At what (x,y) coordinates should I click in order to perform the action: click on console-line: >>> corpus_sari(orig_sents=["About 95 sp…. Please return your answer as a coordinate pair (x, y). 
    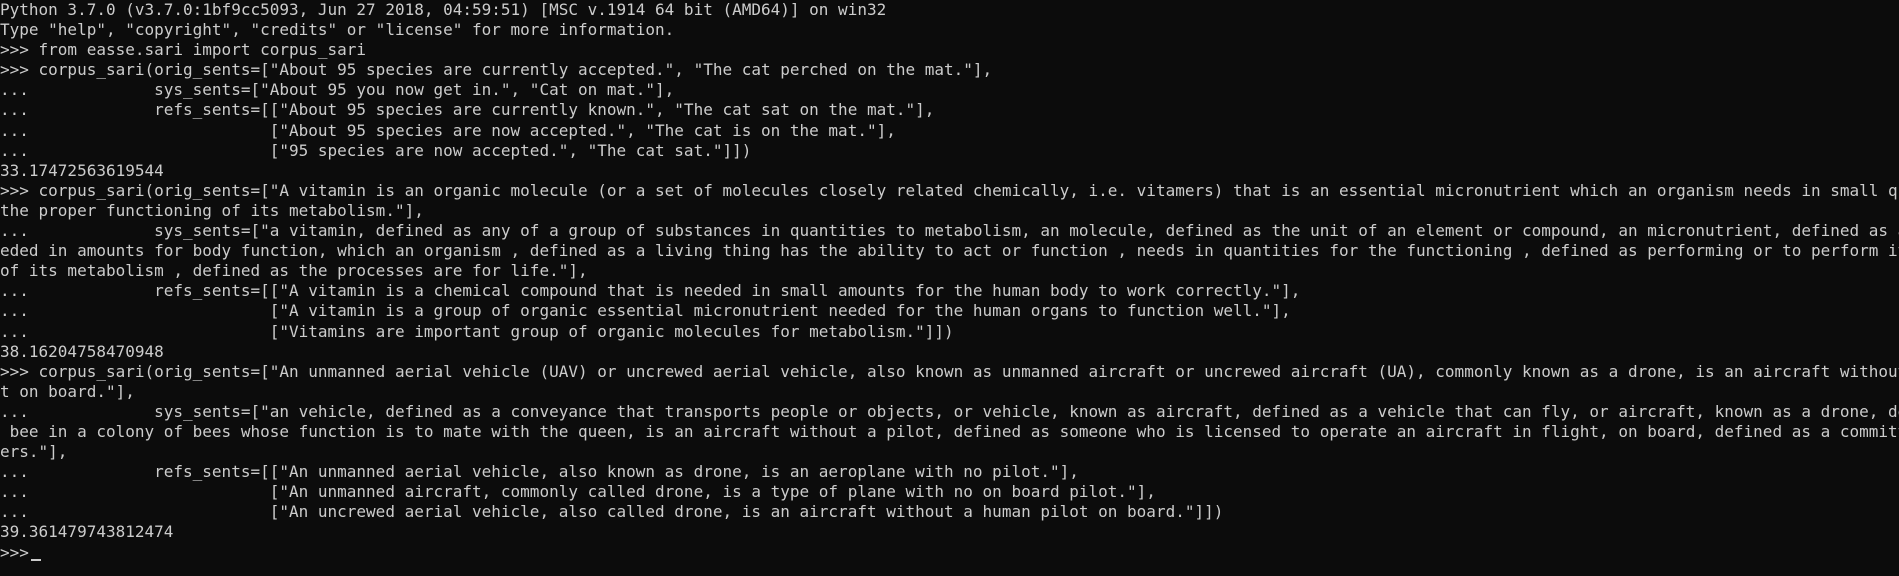
    Looking at the image, I should click on (496, 70).